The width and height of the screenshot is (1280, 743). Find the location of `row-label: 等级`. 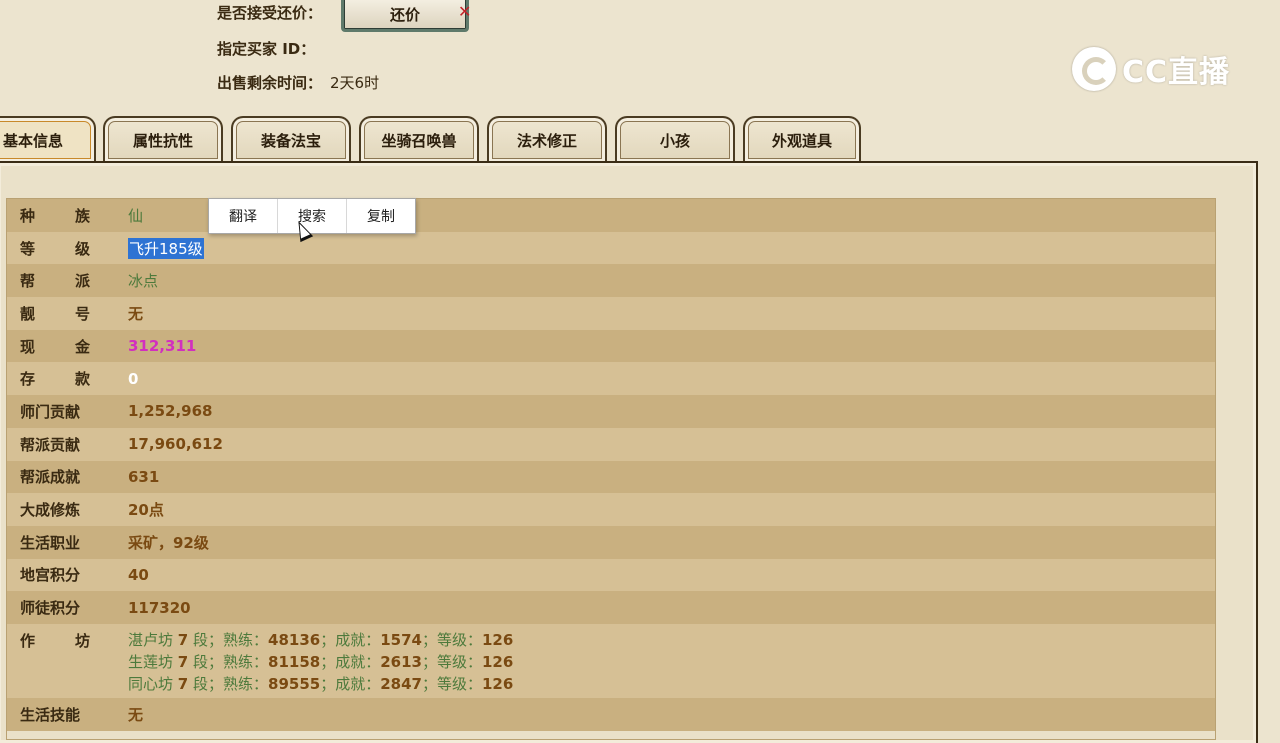

row-label: 等级 is located at coordinates (55, 248).